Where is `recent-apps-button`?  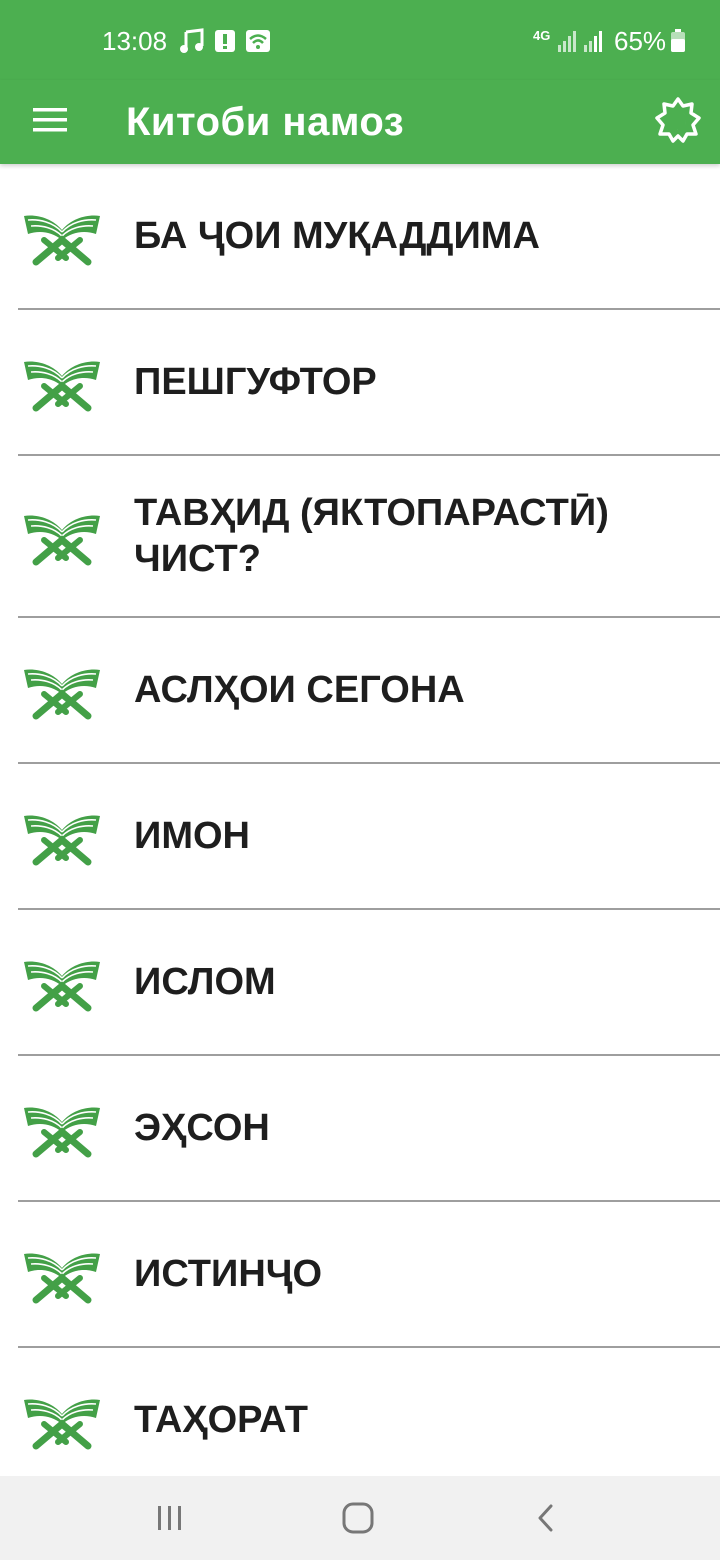 recent-apps-button is located at coordinates (170, 1518).